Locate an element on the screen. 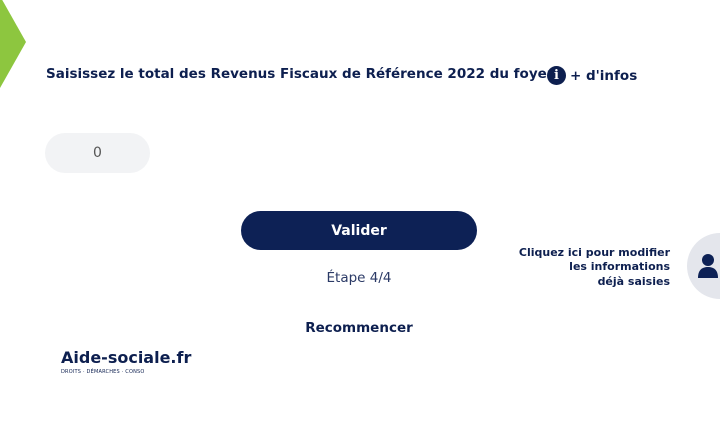 The image size is (720, 439). info-icon: i is located at coordinates (556, 75).